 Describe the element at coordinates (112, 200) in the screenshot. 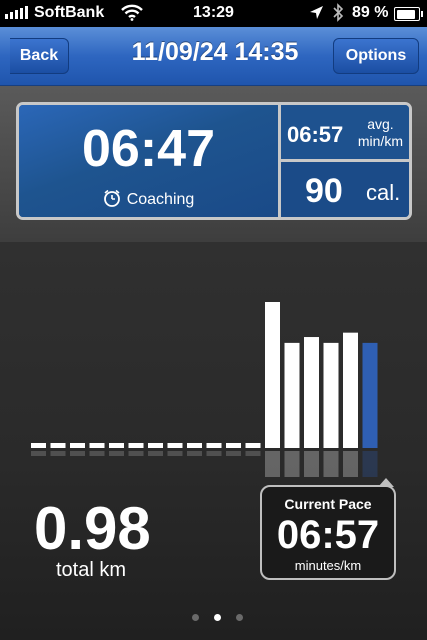

I see `stopwatch-icon` at that location.